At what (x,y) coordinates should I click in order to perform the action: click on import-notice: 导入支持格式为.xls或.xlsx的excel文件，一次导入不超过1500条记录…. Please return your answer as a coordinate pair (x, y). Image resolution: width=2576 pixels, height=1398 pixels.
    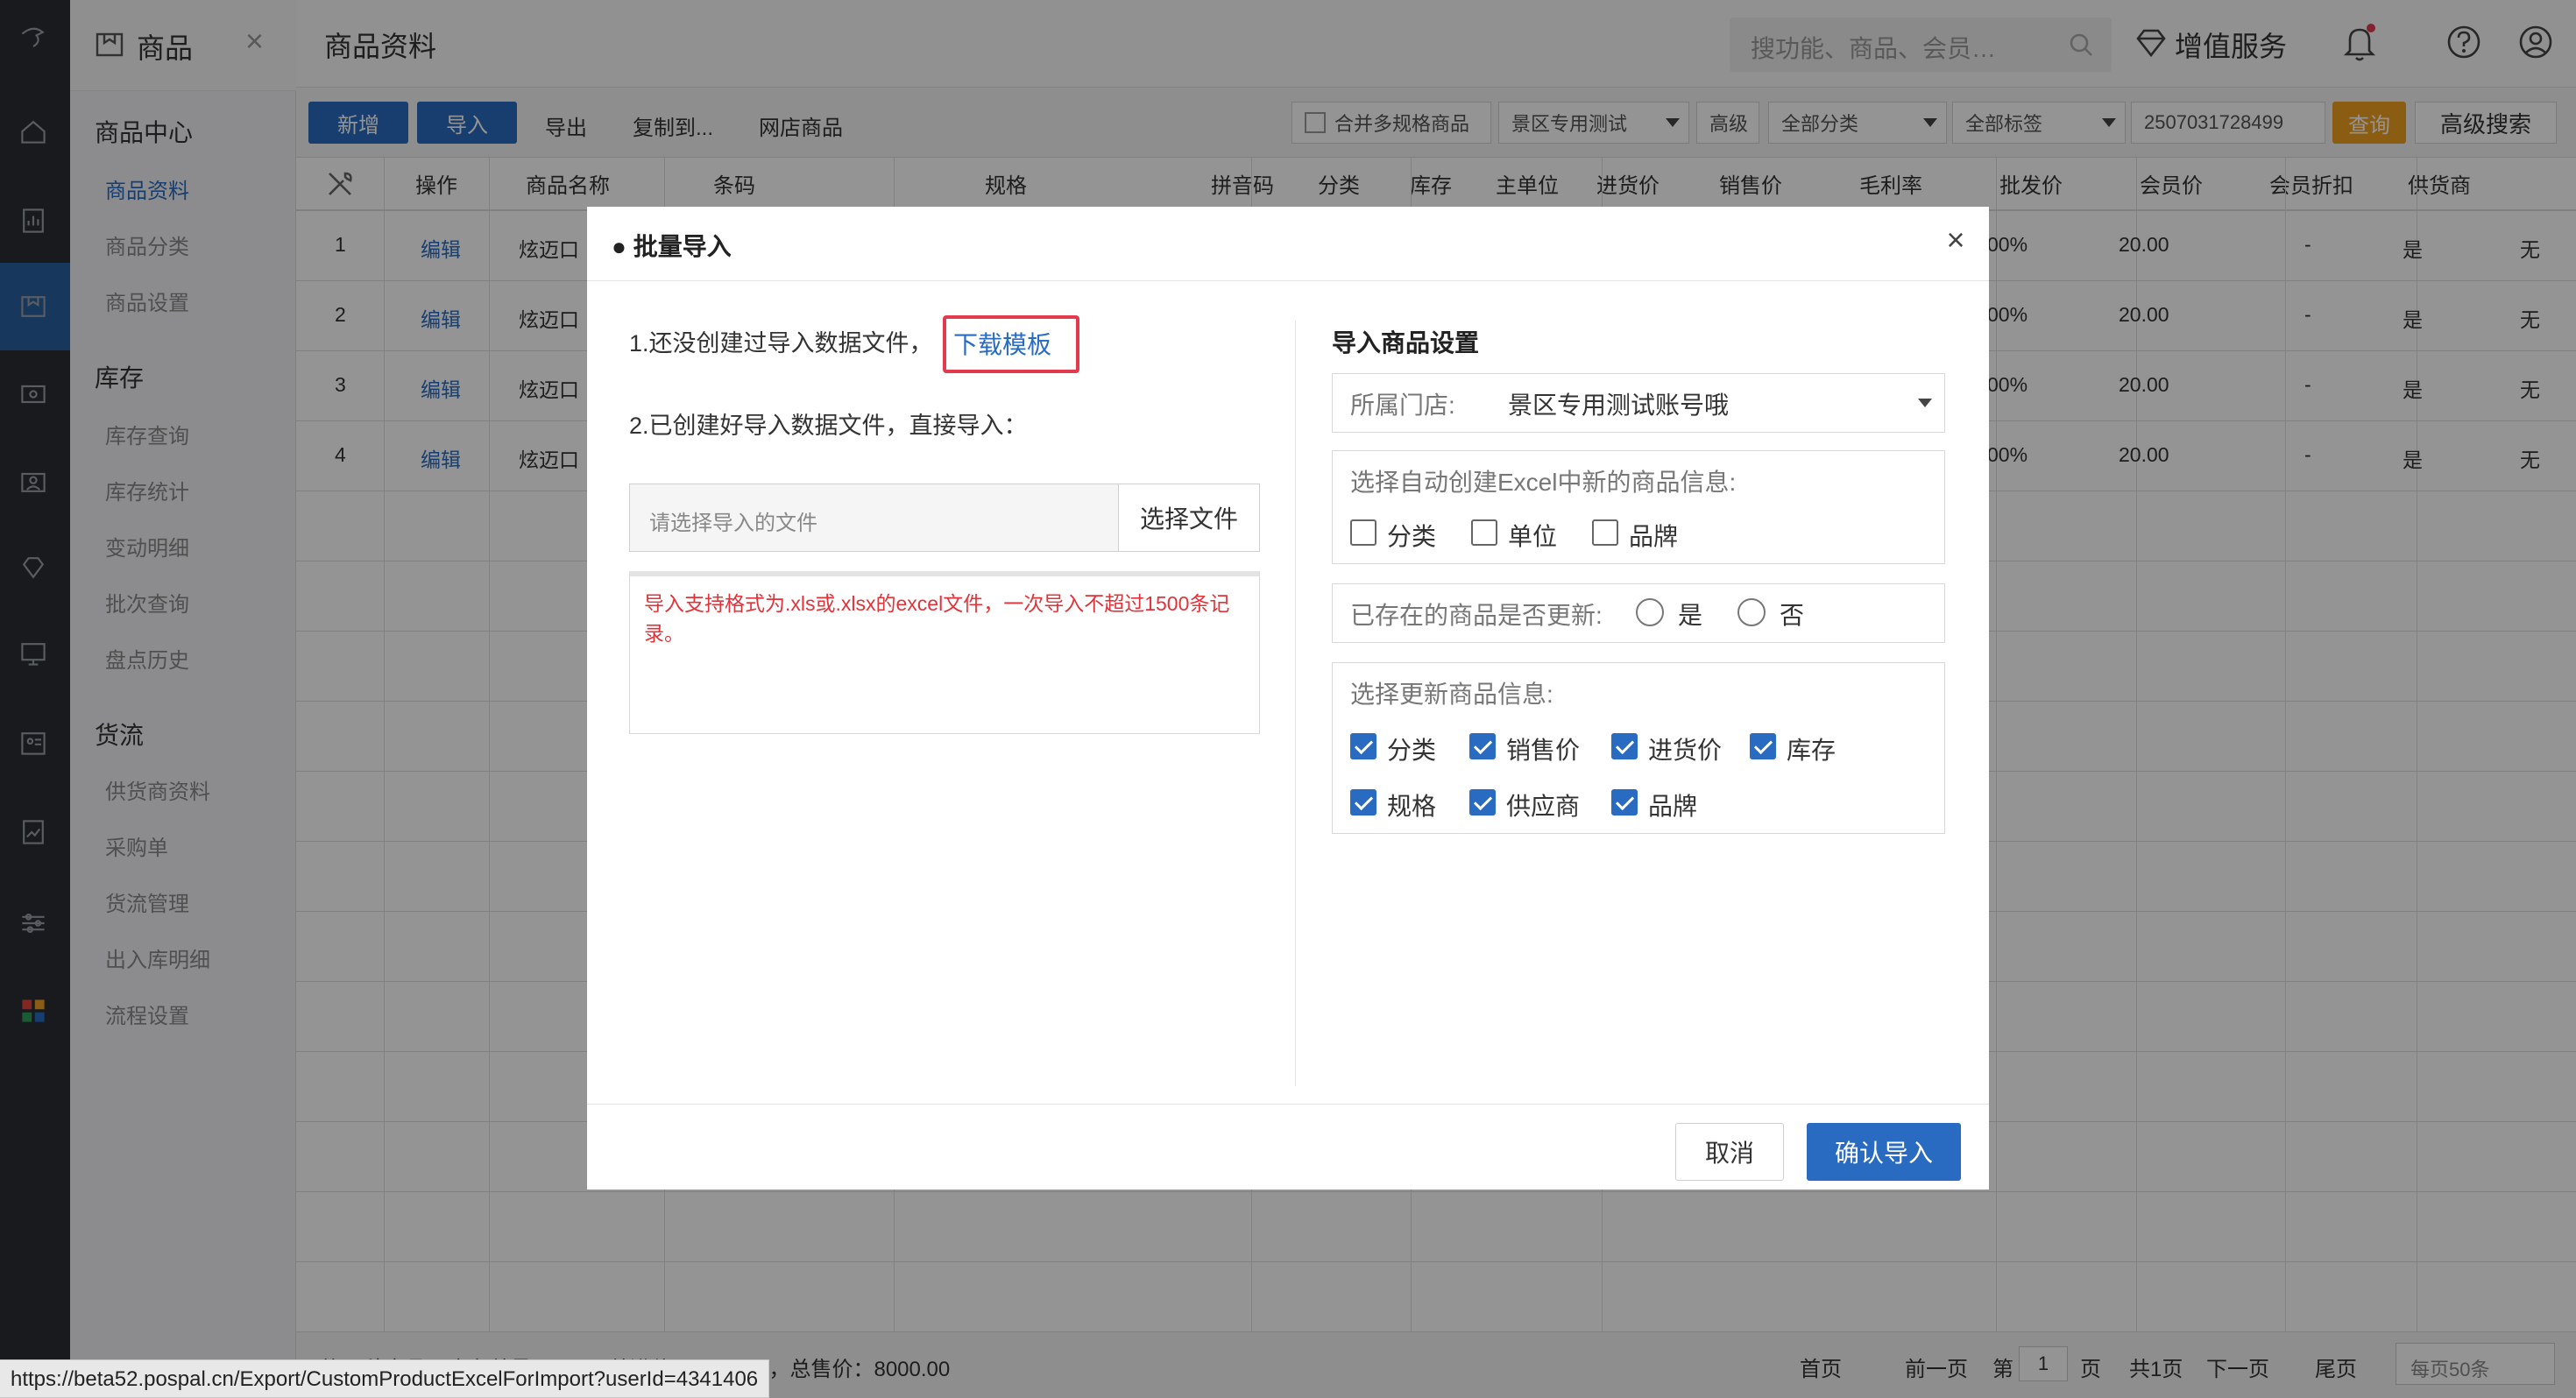
    Looking at the image, I should click on (944, 652).